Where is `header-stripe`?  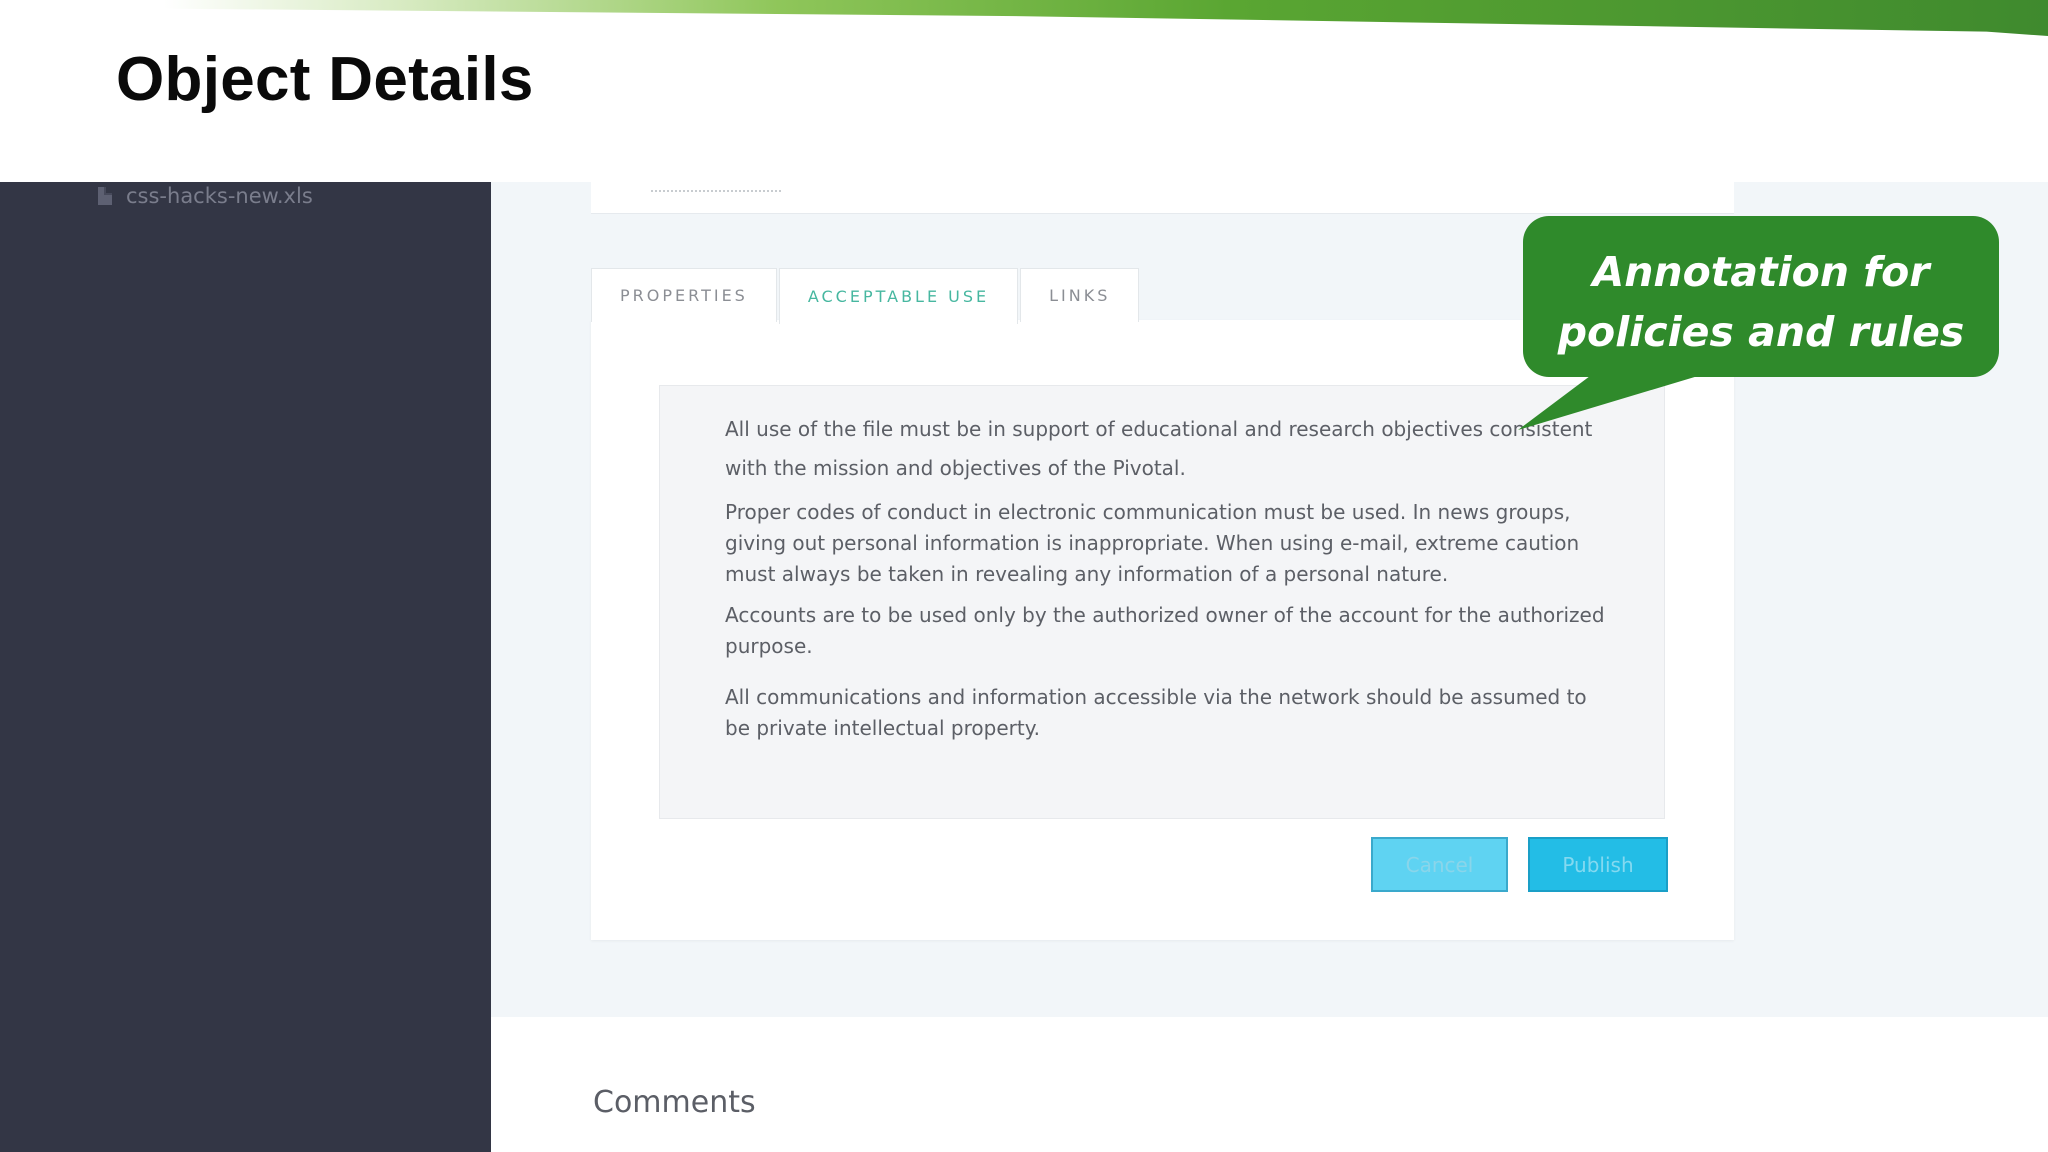 header-stripe is located at coordinates (1024, 18).